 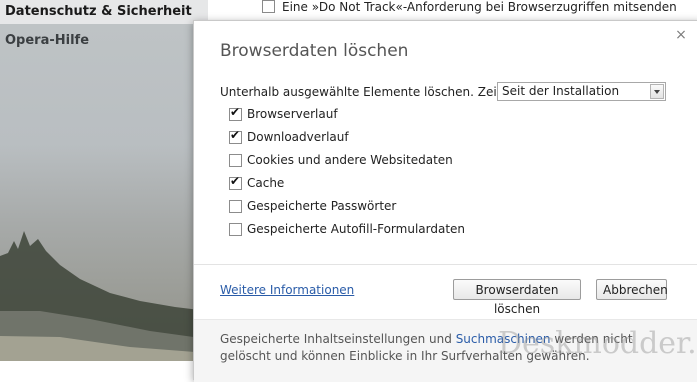 I want to click on option-label: Gespeicherte Autofill-Formulardaten, so click(x=356, y=229).